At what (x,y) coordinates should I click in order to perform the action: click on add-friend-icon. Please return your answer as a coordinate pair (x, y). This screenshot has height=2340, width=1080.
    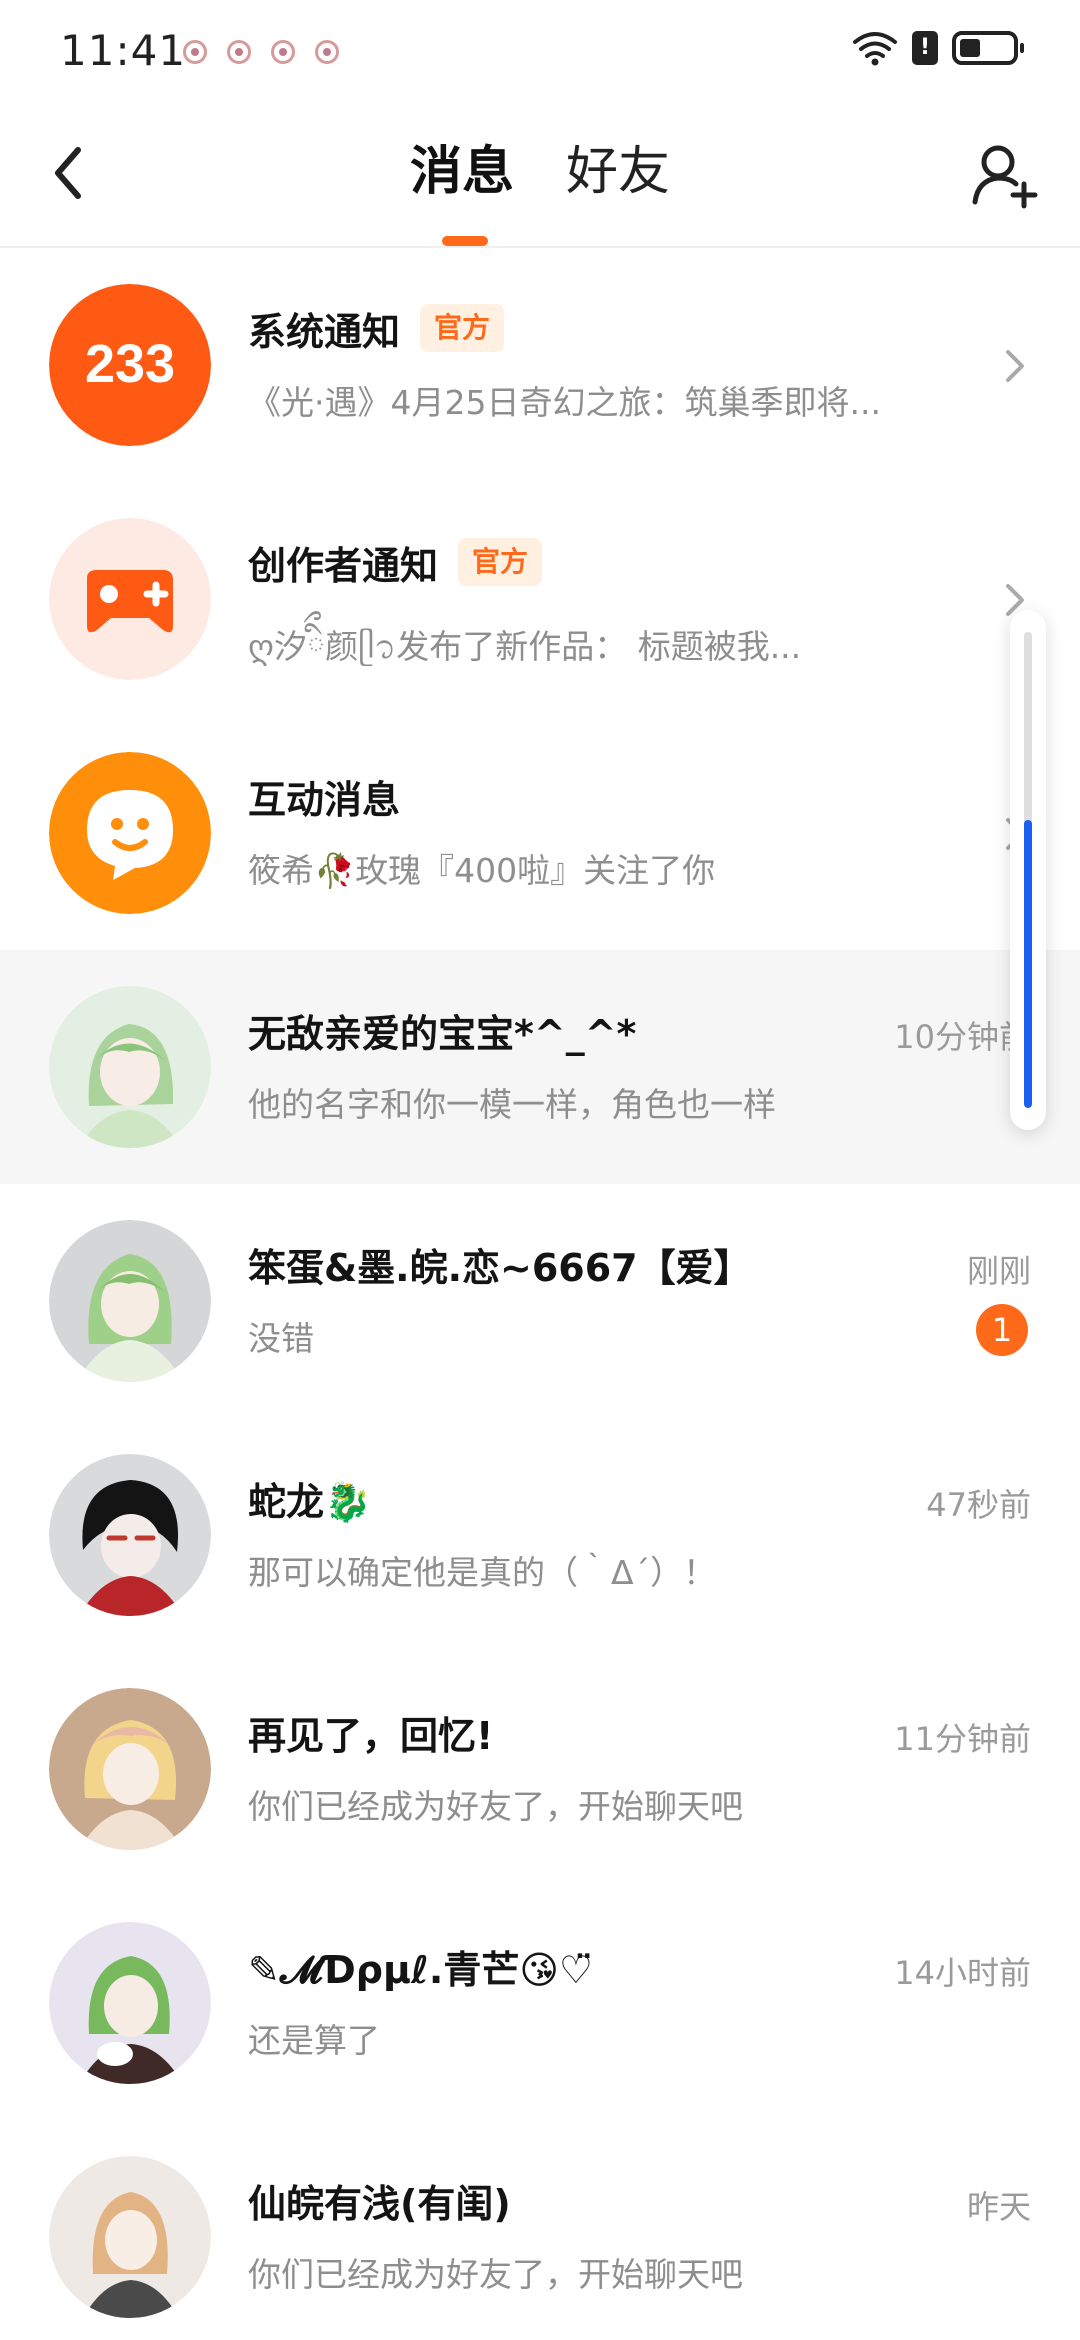
    Looking at the image, I should click on (1005, 175).